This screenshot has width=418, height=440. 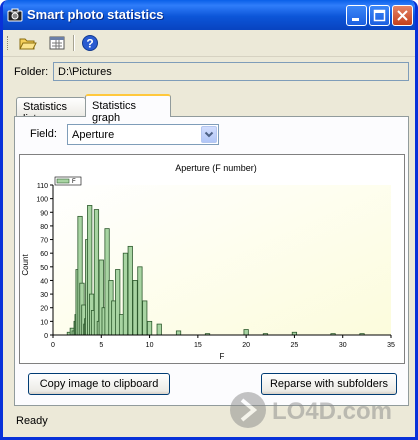 I want to click on maximize-button, so click(x=379, y=15).